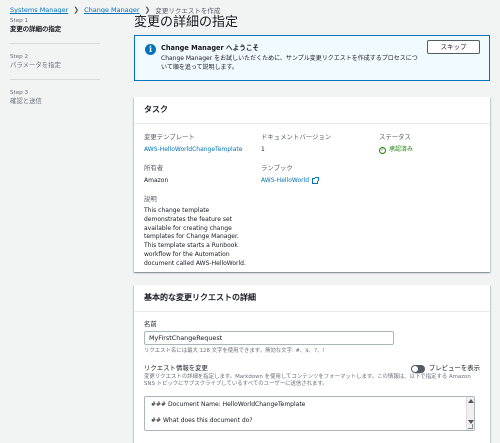  What do you see at coordinates (382, 150) in the screenshot?
I see `check-circle-icon: ✓` at bounding box center [382, 150].